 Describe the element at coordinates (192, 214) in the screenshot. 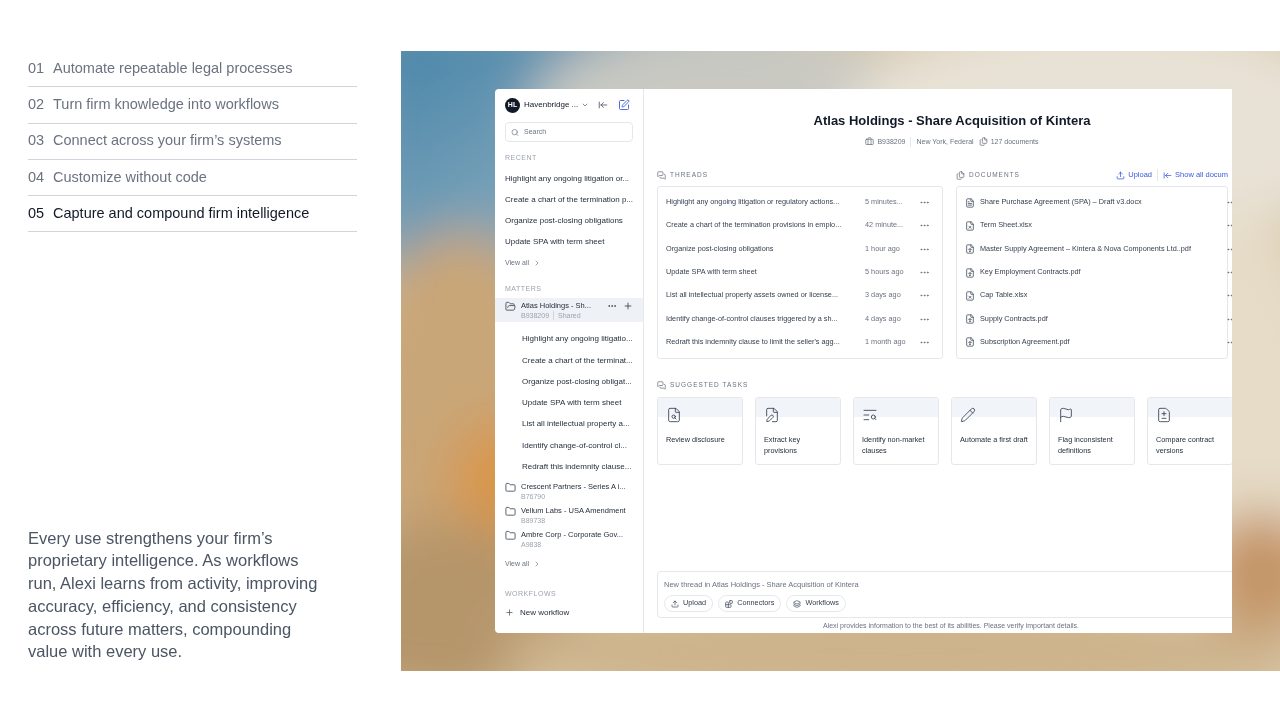

I see `feature-item: 05 Capture and compound firm intelligence` at that location.